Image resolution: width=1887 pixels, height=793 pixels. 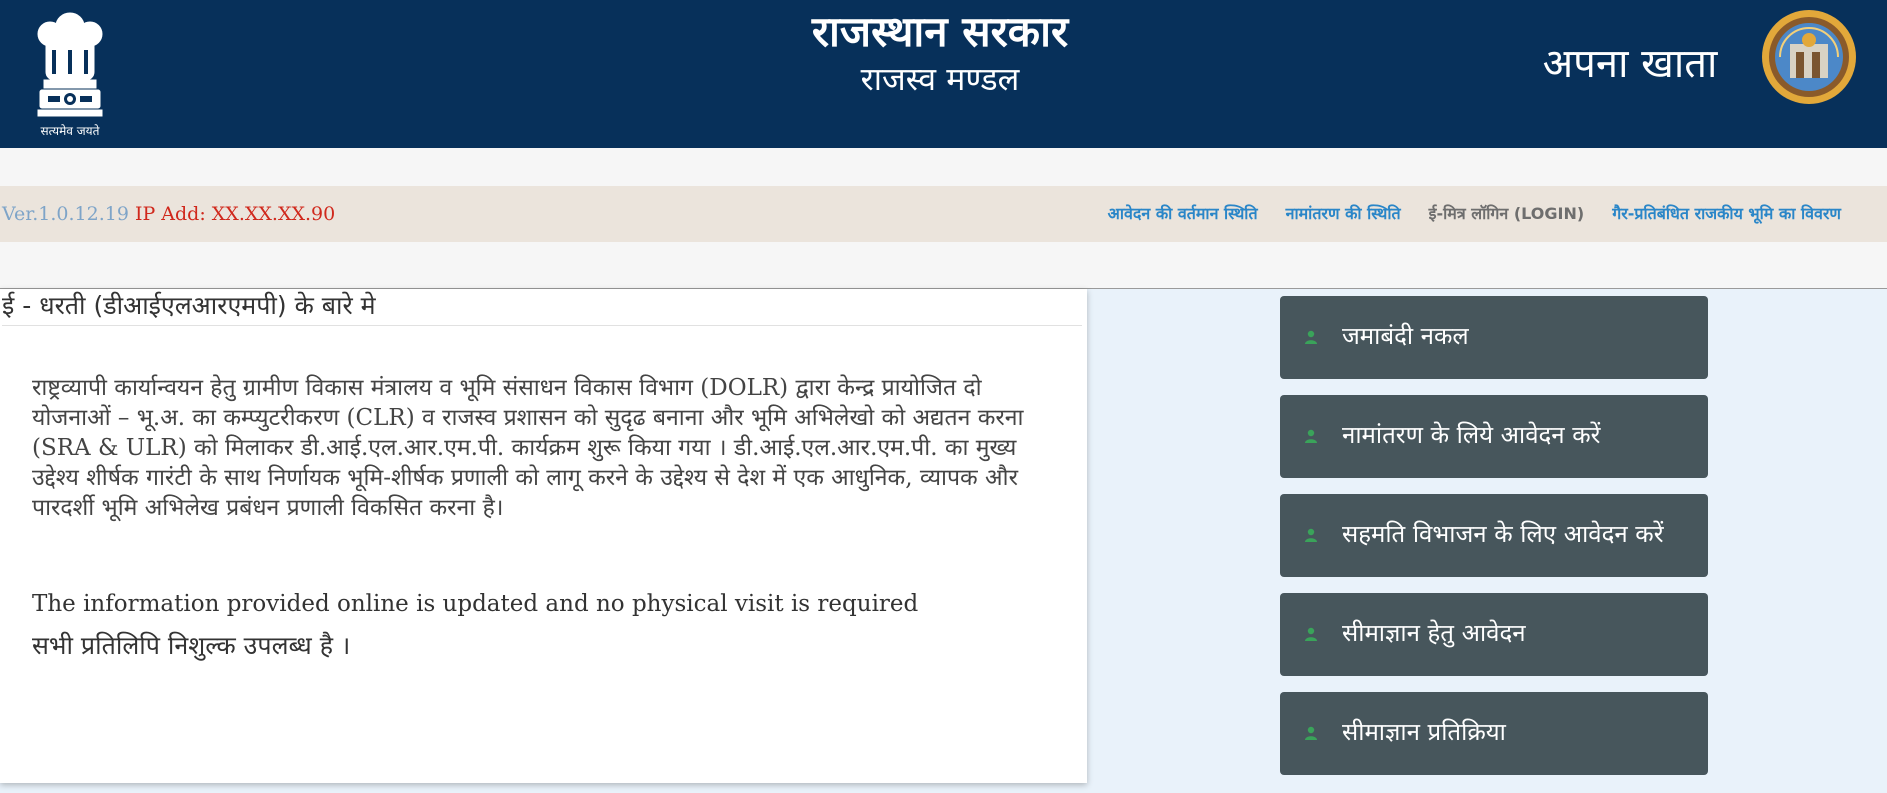 What do you see at coordinates (191, 645) in the screenshot?
I see `free-copy-note: सभी प्रतिलिपि निशुल्क उपलब्ध है ।` at bounding box center [191, 645].